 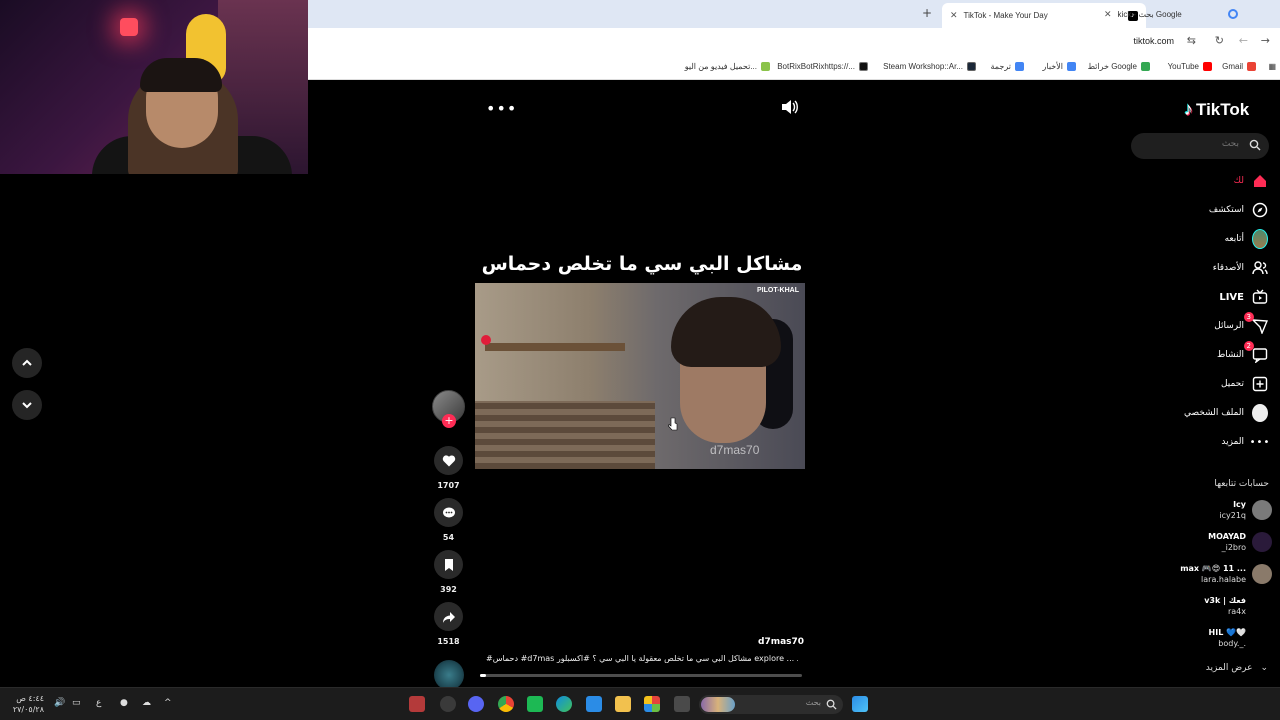 What do you see at coordinates (1149, 14) in the screenshot?
I see `tab-title: kick - بحث Google` at bounding box center [1149, 14].